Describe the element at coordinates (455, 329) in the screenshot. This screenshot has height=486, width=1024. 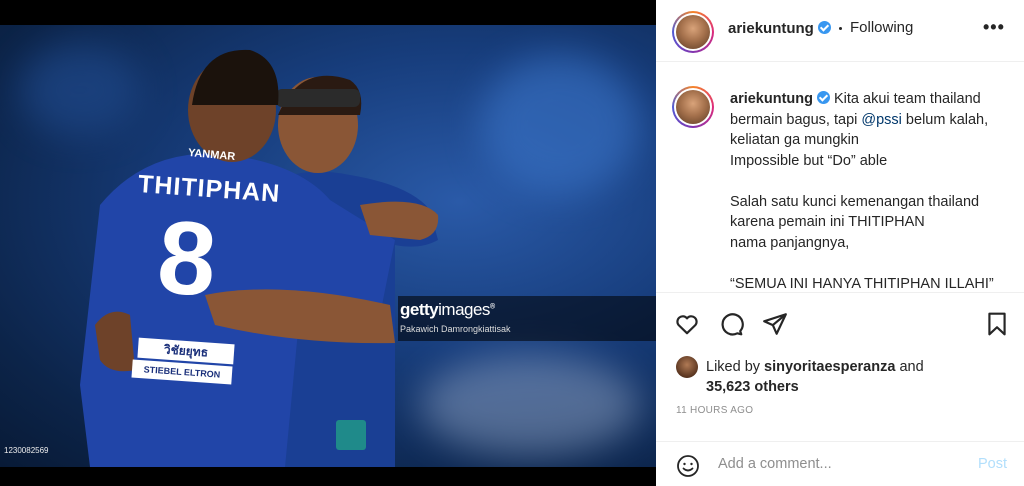
I see `photographer-credit: Pakawich Damrongkiattisak` at that location.